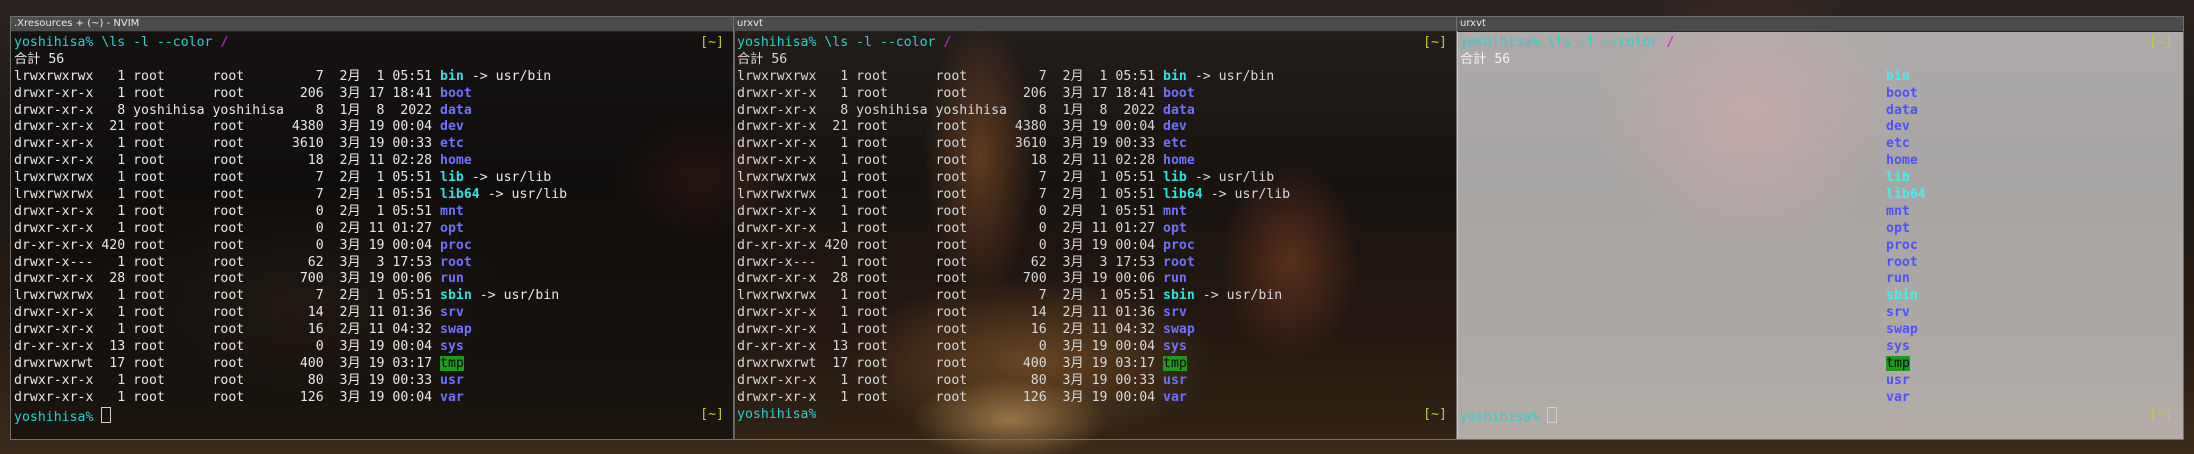 Image resolution: width=2194 pixels, height=454 pixels. I want to click on total-line: 合計 56, so click(1485, 59).